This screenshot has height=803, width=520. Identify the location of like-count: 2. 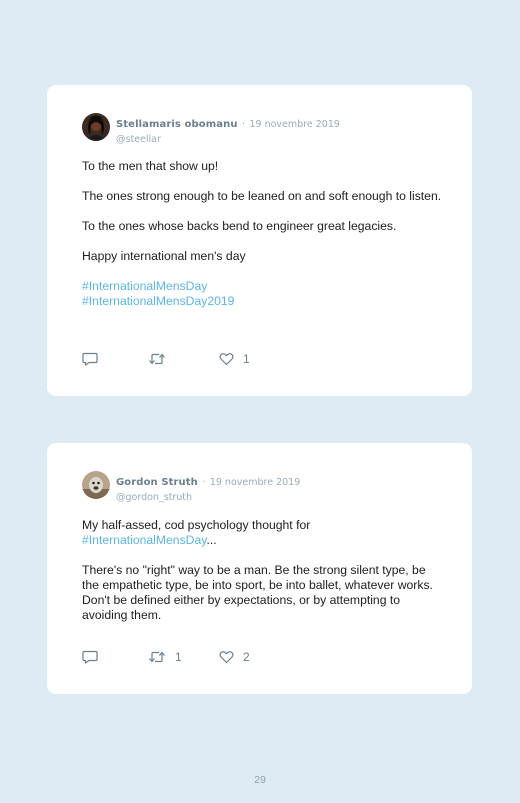
(246, 657).